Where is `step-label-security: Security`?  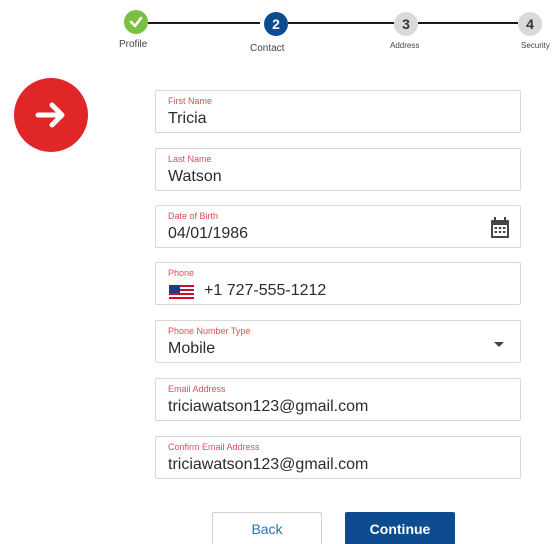
step-label-security: Security is located at coordinates (535, 45).